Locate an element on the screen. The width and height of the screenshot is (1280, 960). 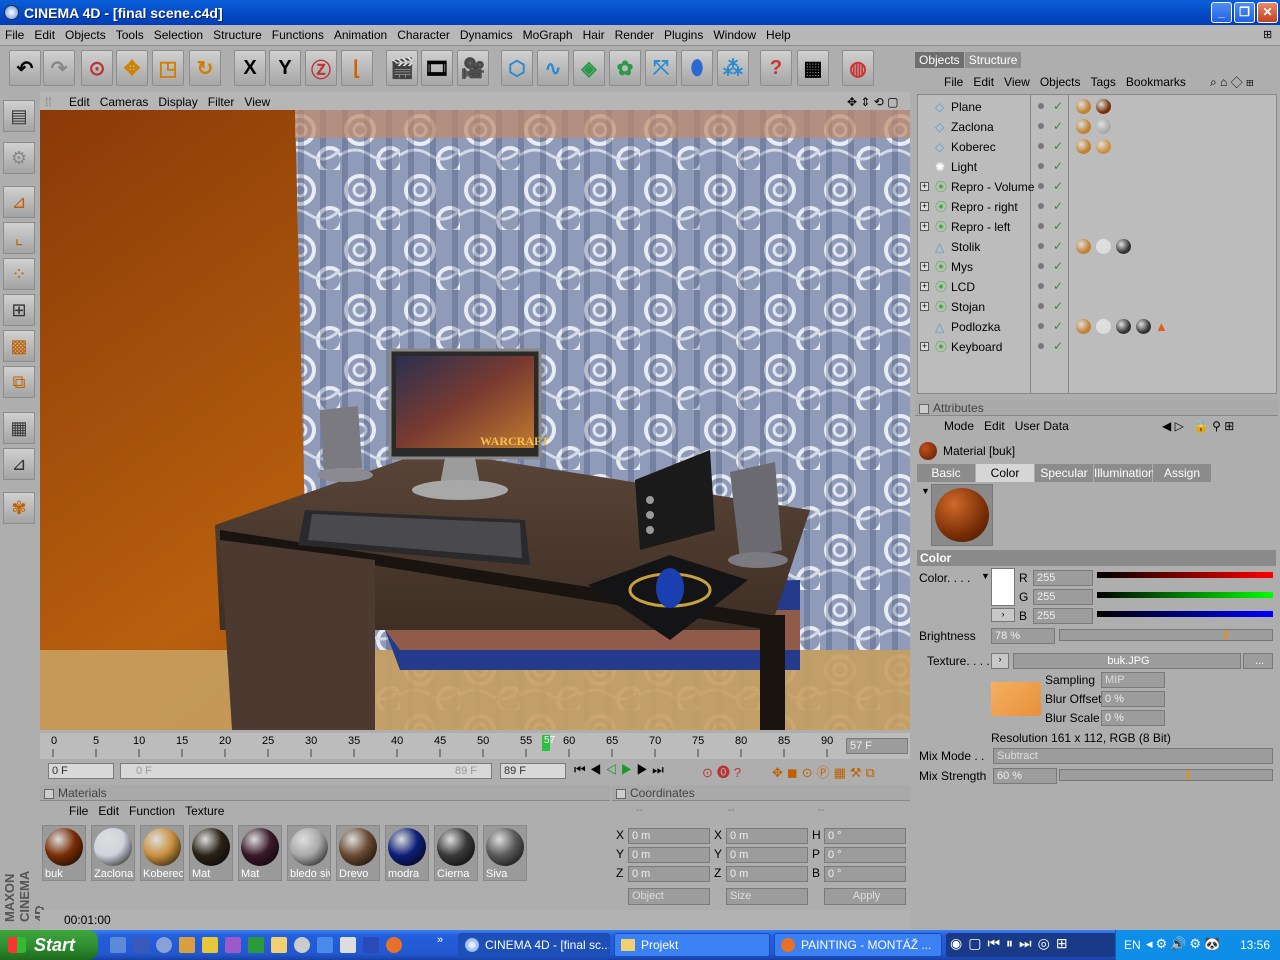
viewport-nav-icons: ✥ ⇕ ⟲ ▢ is located at coordinates (873, 102).